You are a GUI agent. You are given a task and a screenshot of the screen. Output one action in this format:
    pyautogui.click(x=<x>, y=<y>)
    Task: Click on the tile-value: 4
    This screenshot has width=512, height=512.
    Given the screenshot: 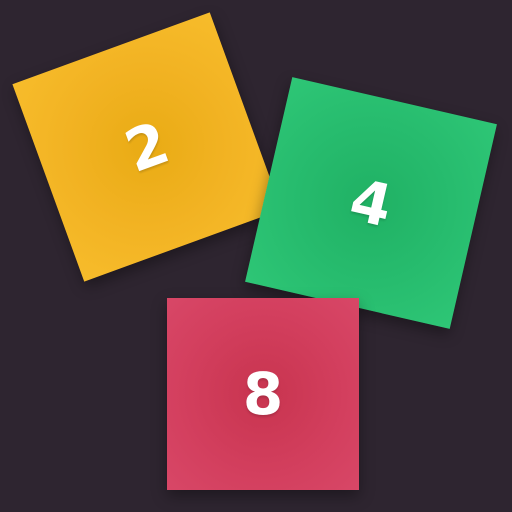 What is the action you would take?
    pyautogui.click(x=371, y=203)
    